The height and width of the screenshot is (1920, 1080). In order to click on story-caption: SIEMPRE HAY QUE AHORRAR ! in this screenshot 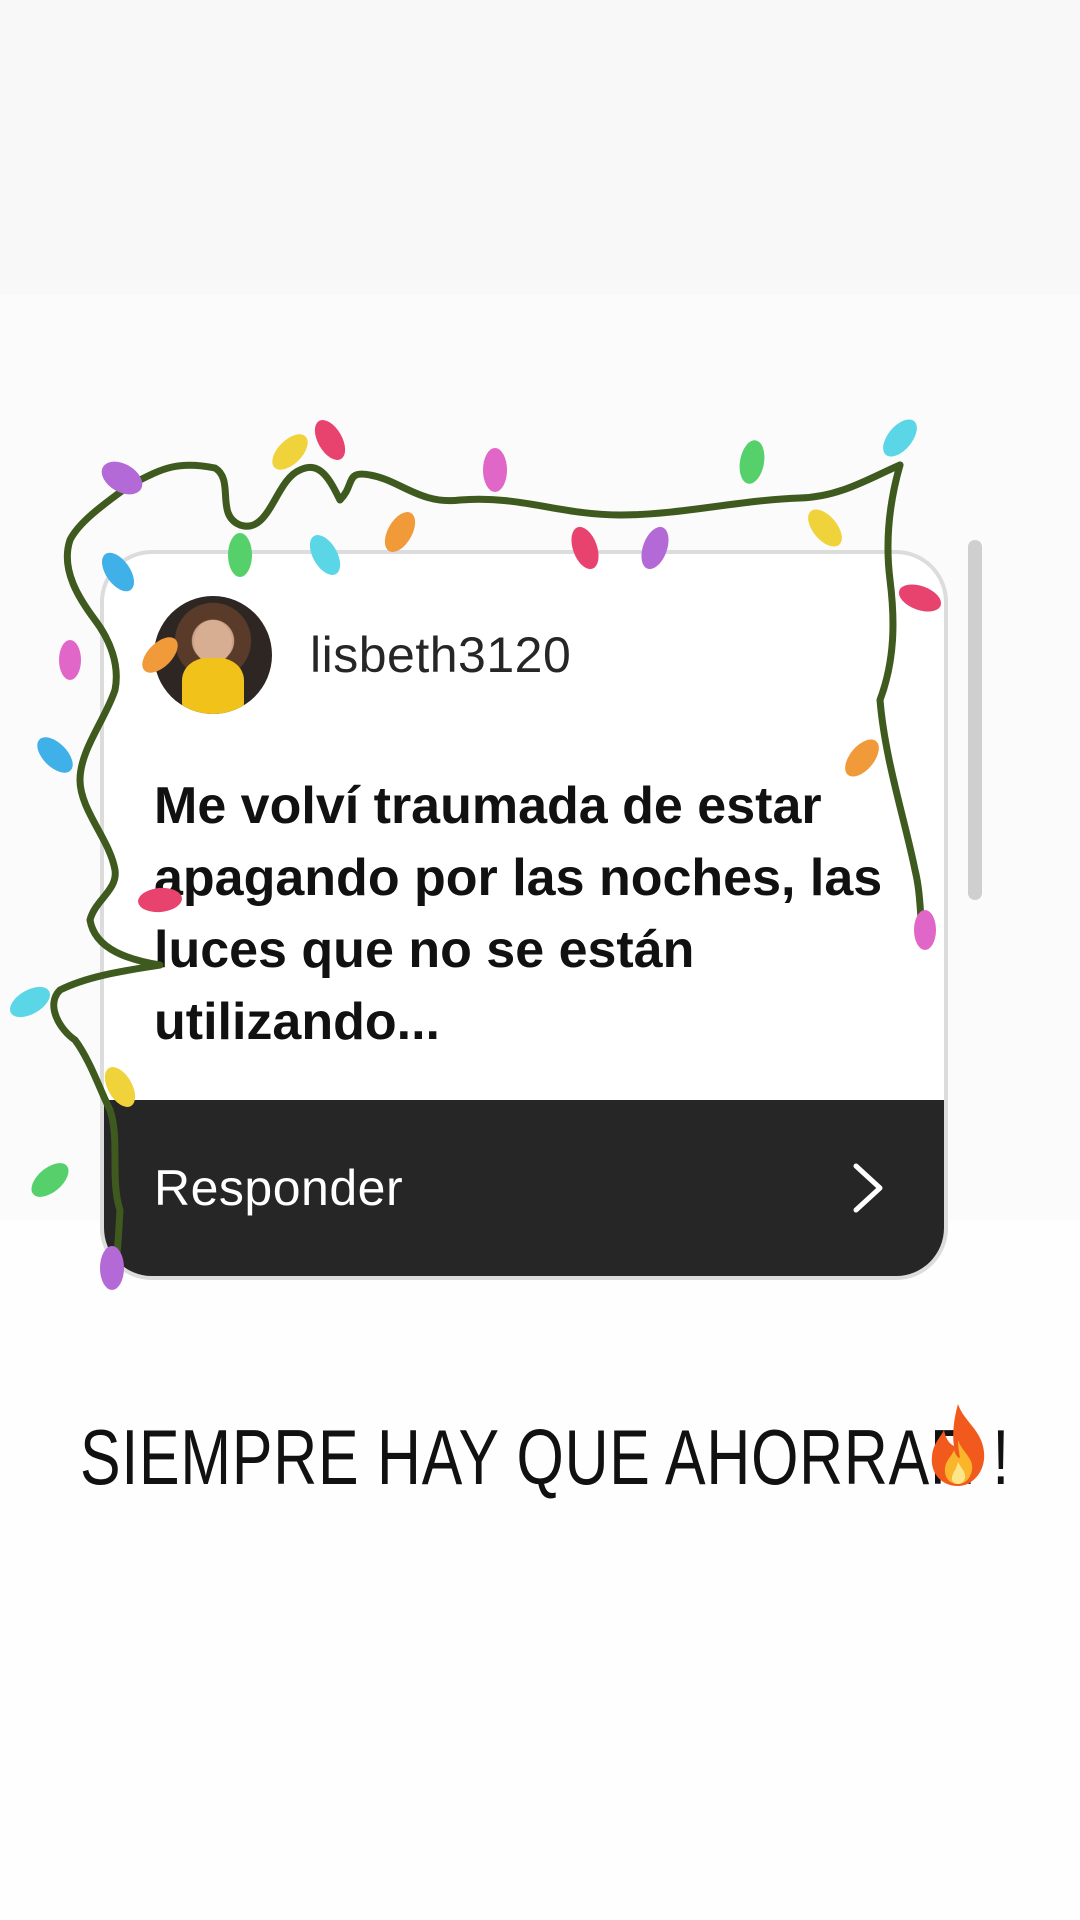, I will do `click(580, 1453)`.